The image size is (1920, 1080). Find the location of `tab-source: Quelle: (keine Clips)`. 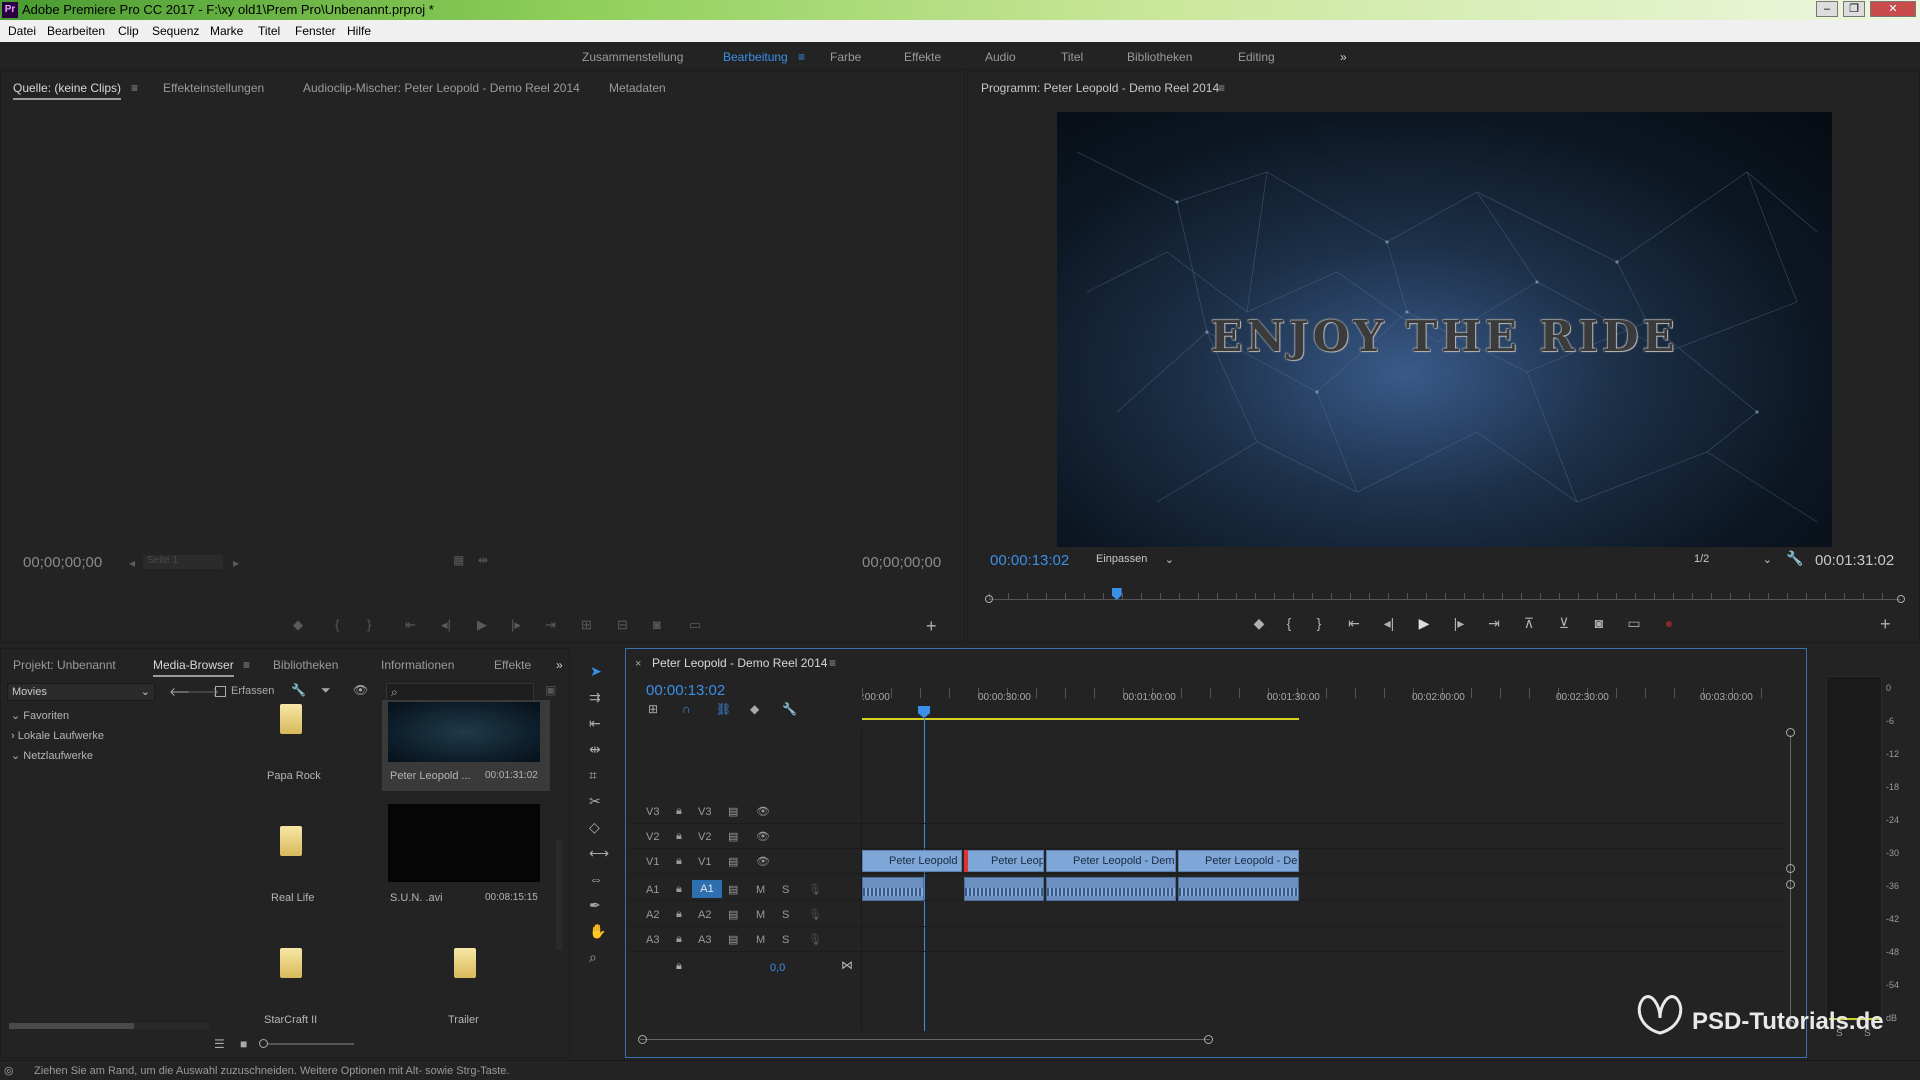

tab-source: Quelle: (keine Clips) is located at coordinates (67, 90).